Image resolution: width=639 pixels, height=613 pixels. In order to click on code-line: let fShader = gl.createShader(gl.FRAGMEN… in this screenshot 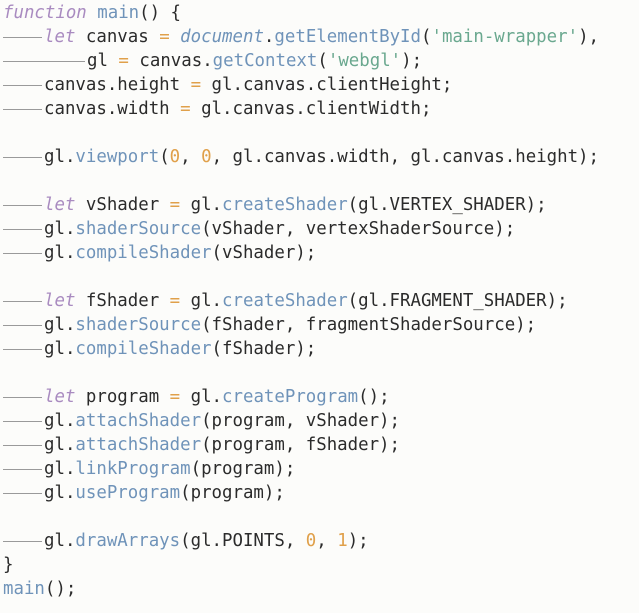, I will do `click(321, 301)`.